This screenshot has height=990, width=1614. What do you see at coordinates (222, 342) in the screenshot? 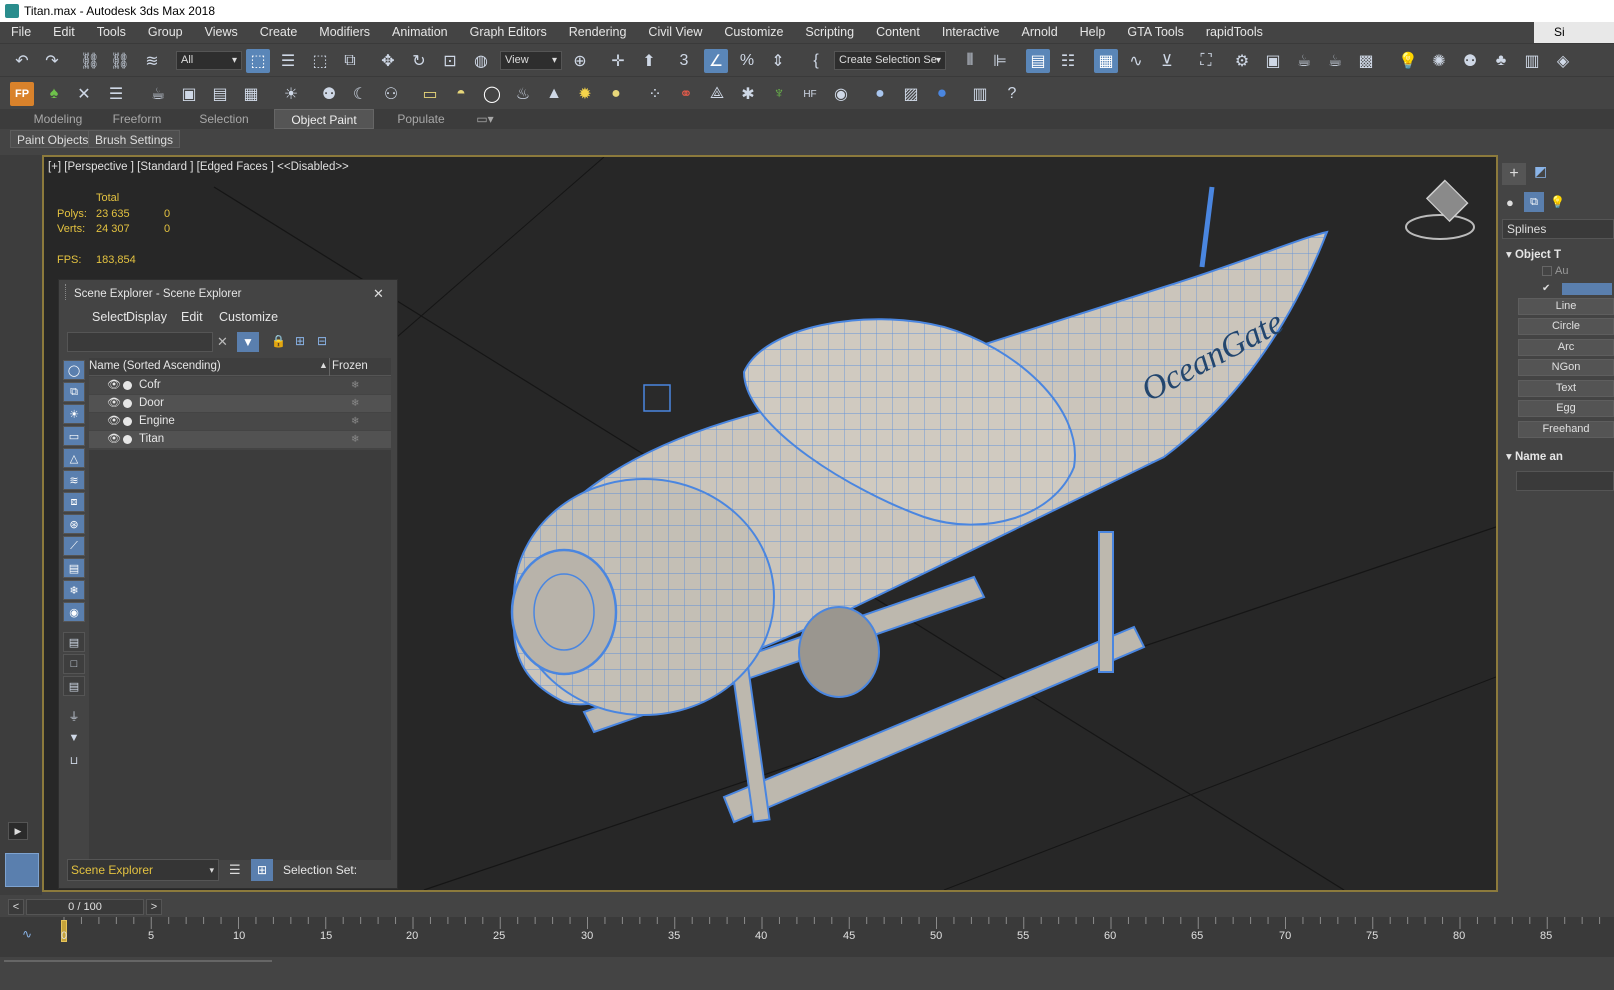
I see `clear-search-icon: ✕` at bounding box center [222, 342].